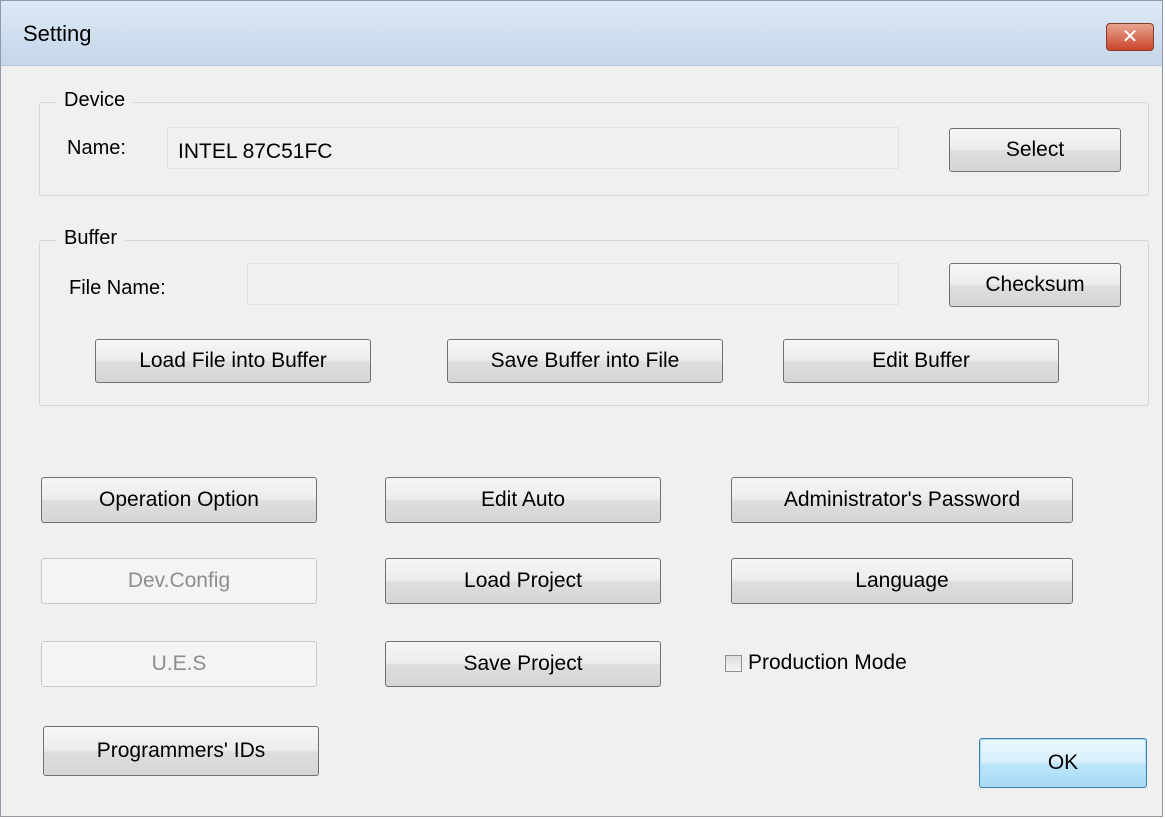 The image size is (1165, 819). Describe the element at coordinates (1035, 150) in the screenshot. I see `select-button: Select` at that location.